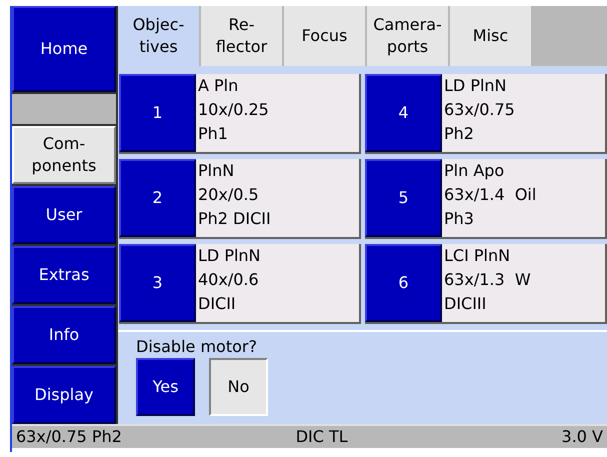  Describe the element at coordinates (241, 36) in the screenshot. I see `tab: Re- flector` at that location.